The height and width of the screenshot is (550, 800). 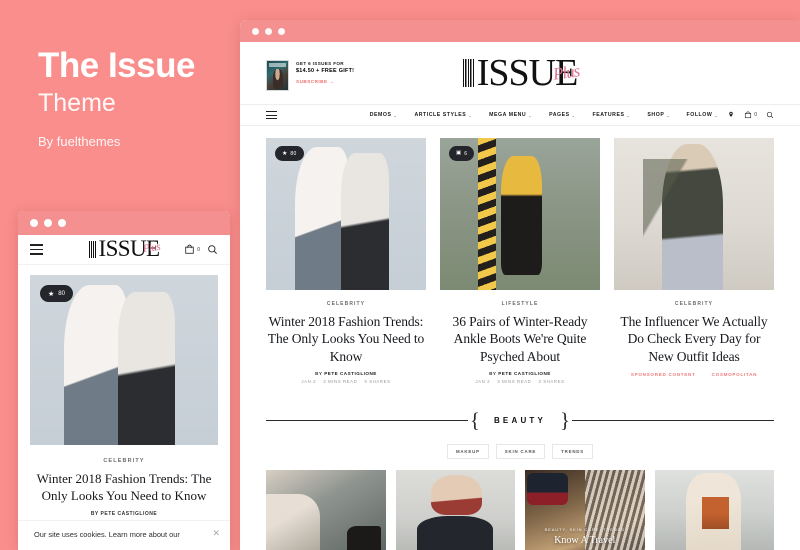 What do you see at coordinates (312, 82) in the screenshot?
I see `subscribe-label: SUBSCRIBE` at bounding box center [312, 82].